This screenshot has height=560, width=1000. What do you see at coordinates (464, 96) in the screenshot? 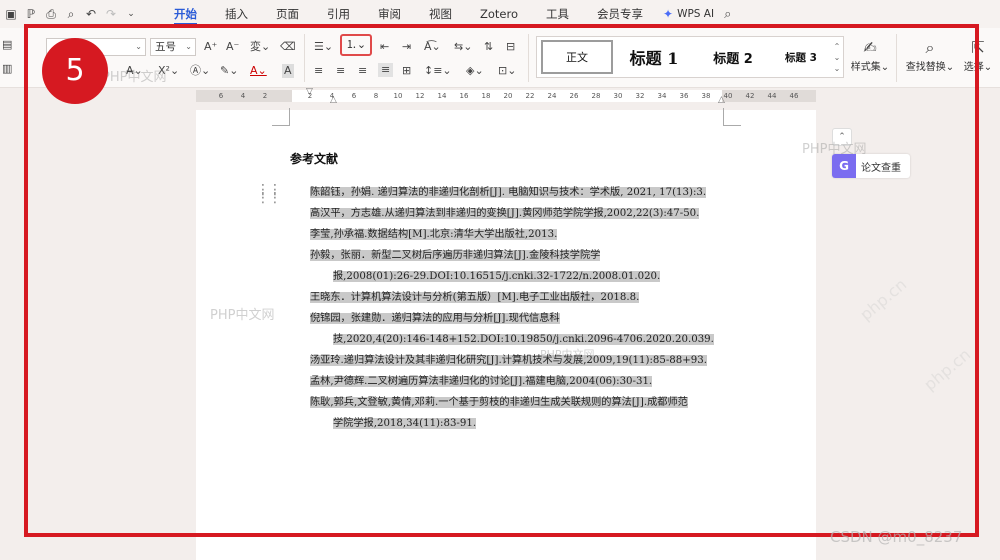
I see `ruler-tick-label: 16` at bounding box center [464, 96].